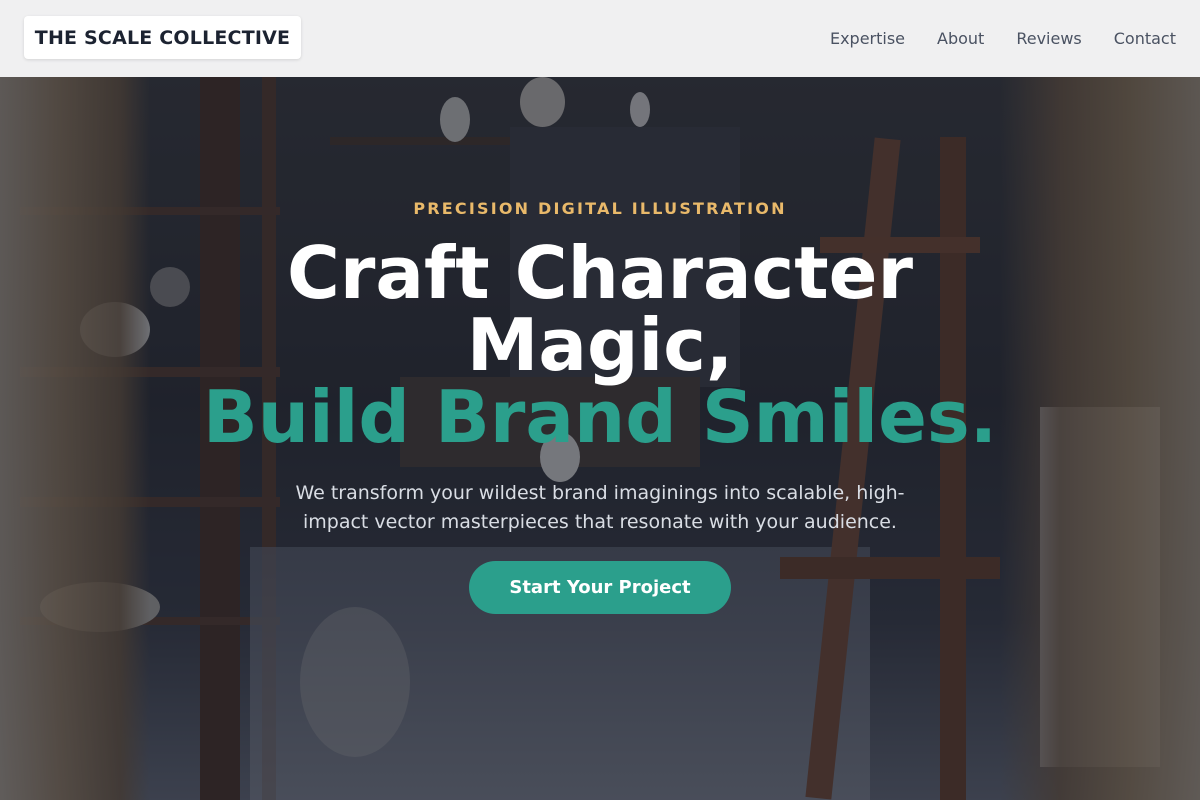  What do you see at coordinates (1145, 38) in the screenshot?
I see `nav-link-contact: Contact` at bounding box center [1145, 38].